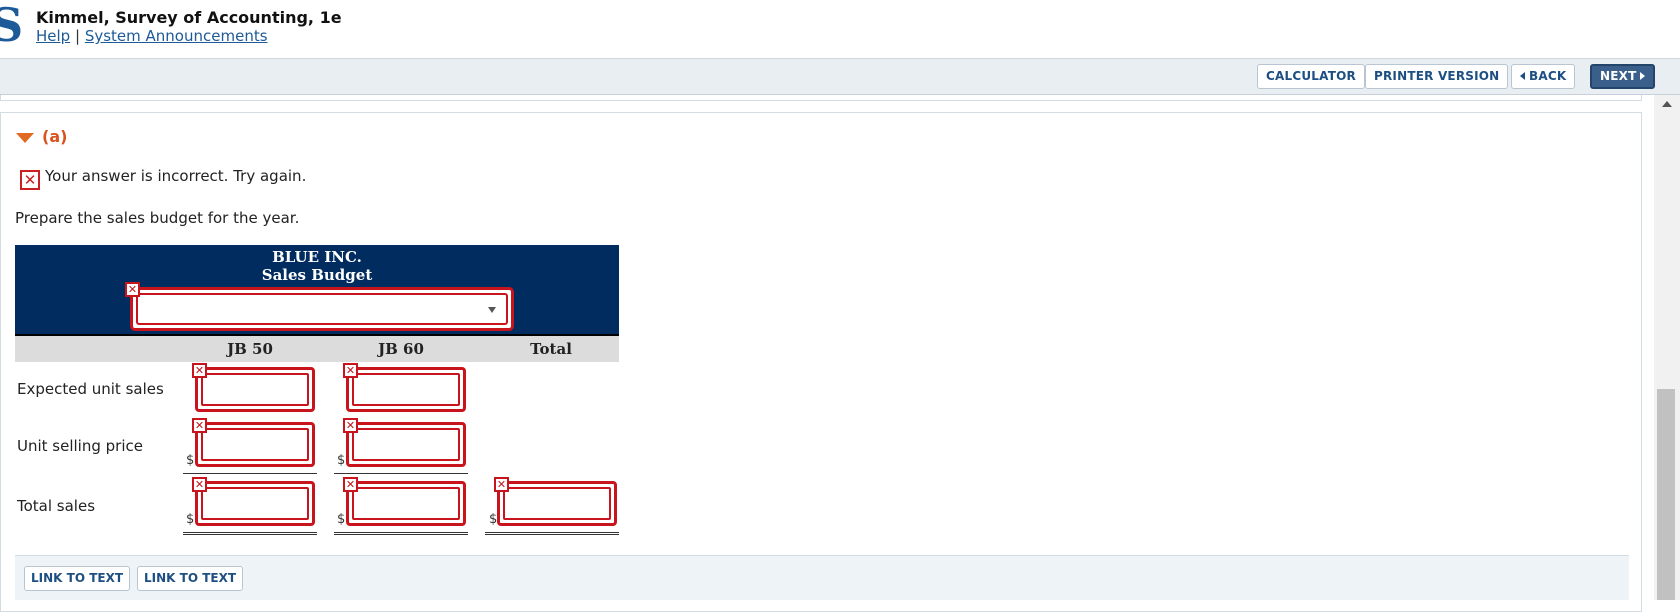 The width and height of the screenshot is (1680, 612). Describe the element at coordinates (1548, 76) in the screenshot. I see `back-label: BACK` at that location.